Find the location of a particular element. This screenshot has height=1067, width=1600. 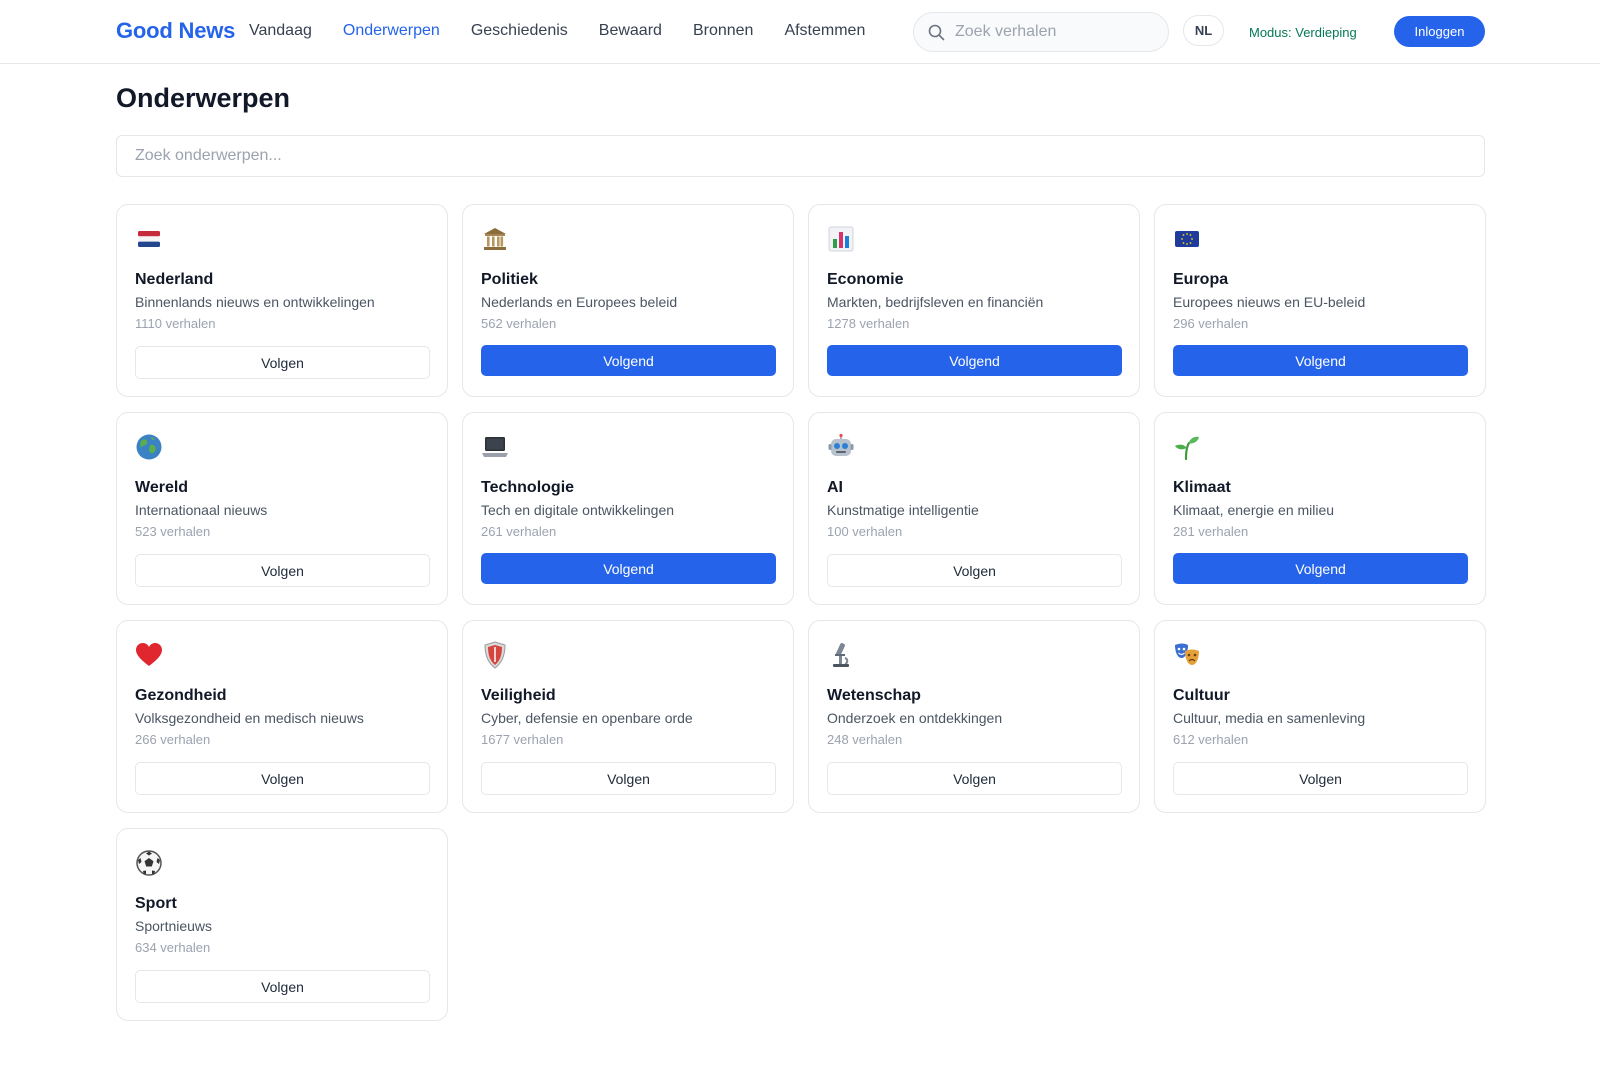

topic-description: Europees nieuws en EU-beleid is located at coordinates (1269, 302).